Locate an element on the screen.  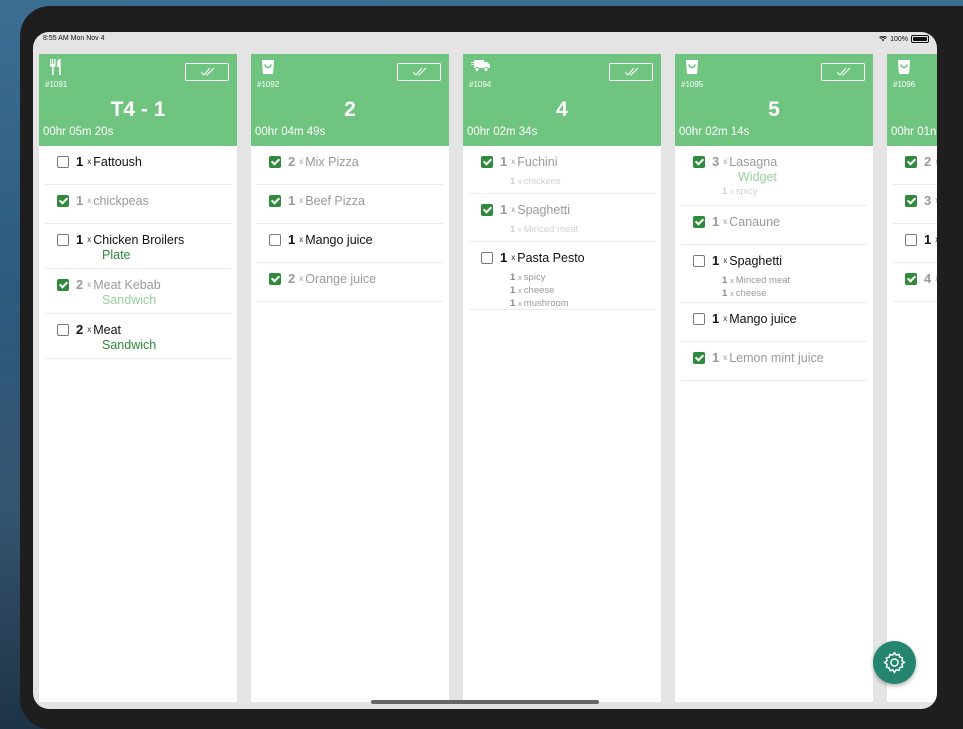
battery-icon is located at coordinates (920, 39).